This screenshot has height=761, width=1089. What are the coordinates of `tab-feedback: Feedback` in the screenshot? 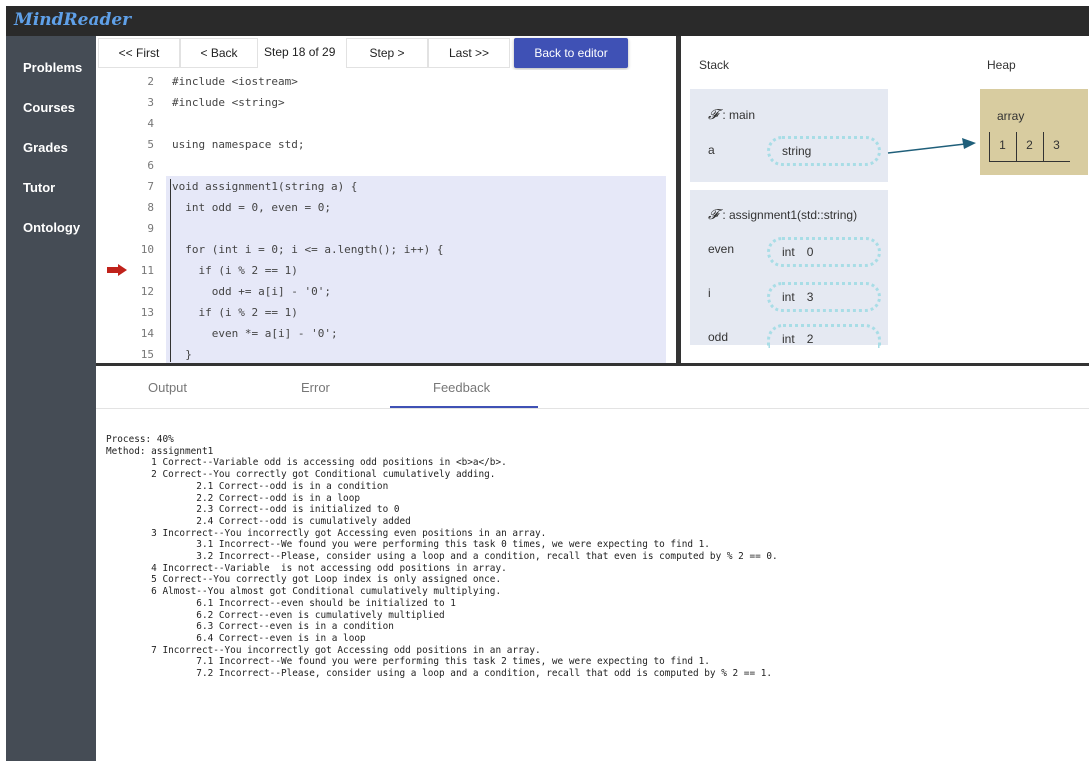 It's located at (461, 387).